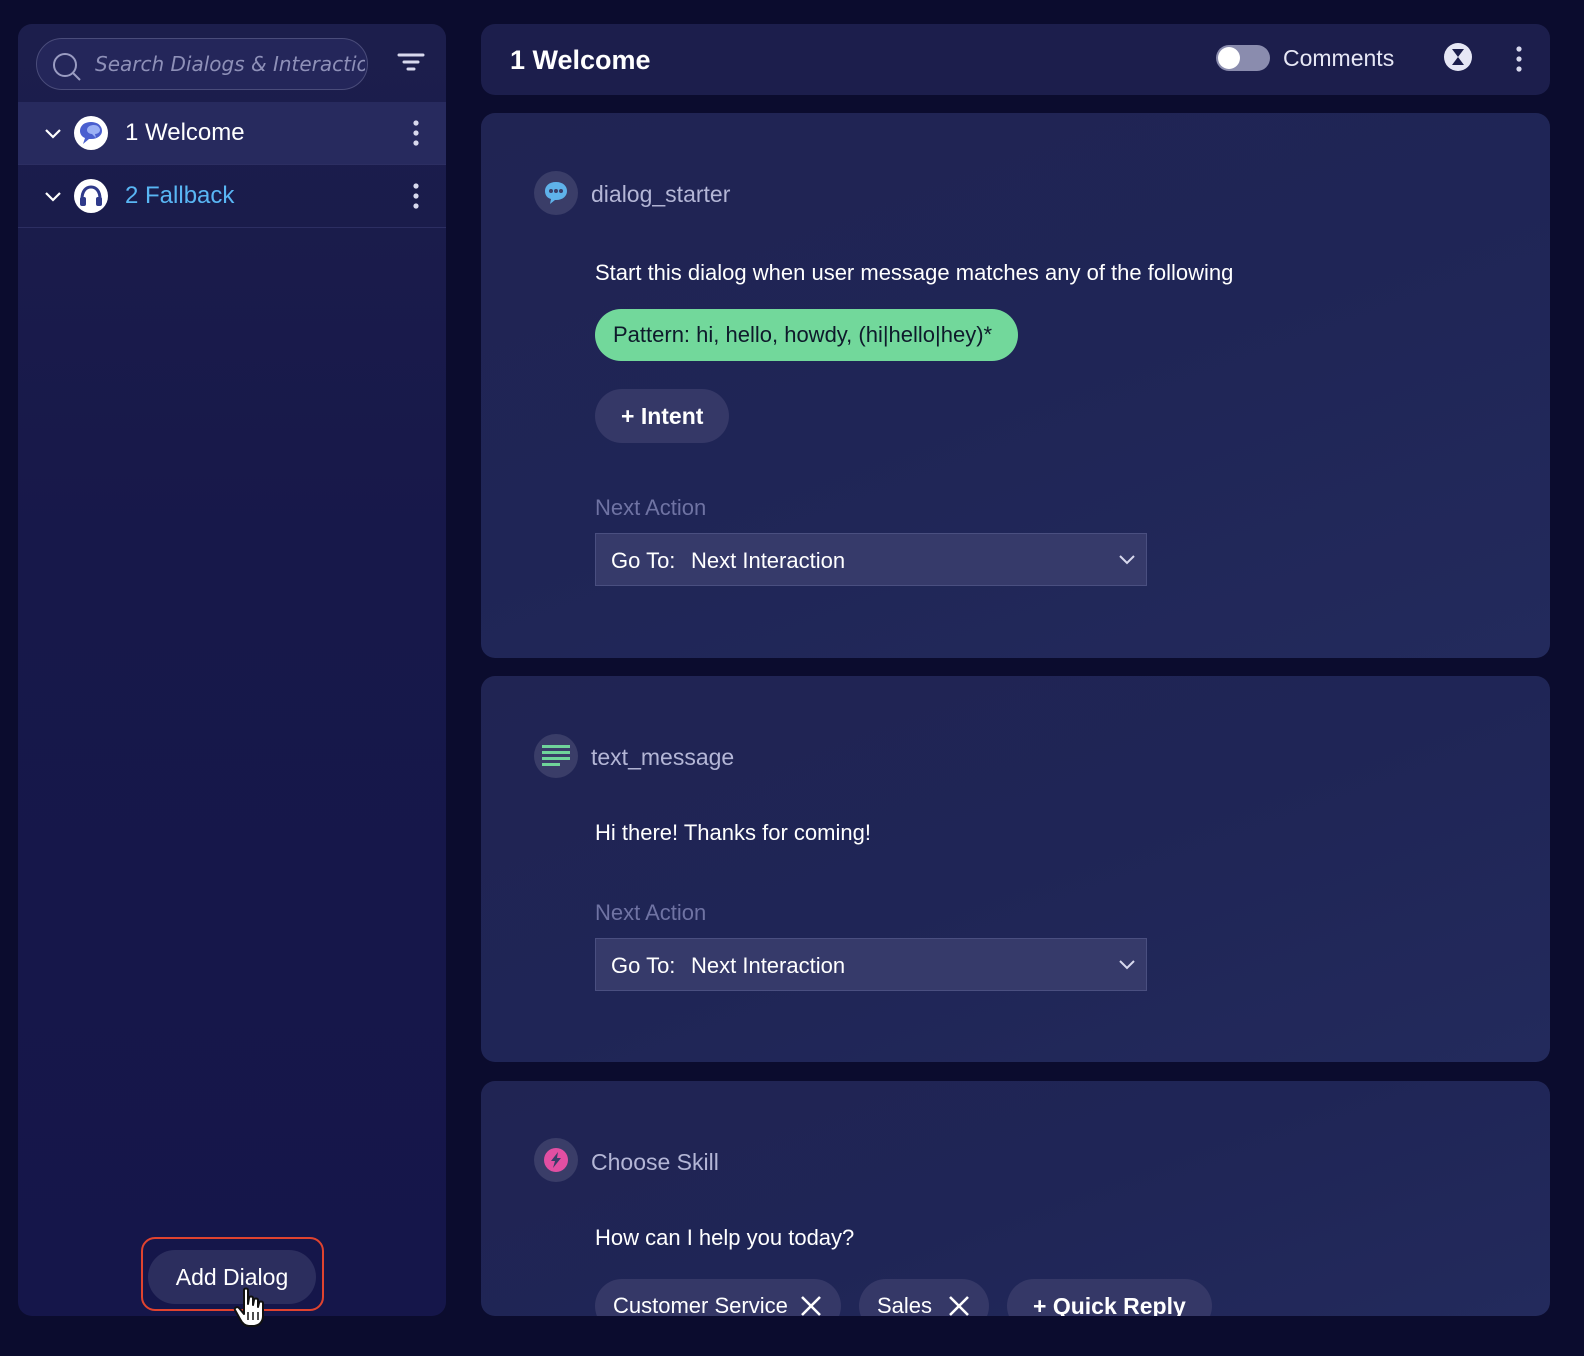 Image resolution: width=1584 pixels, height=1356 pixels. What do you see at coordinates (1109, 1297) in the screenshot?
I see `add-quick-reply-button: + Quick Reply` at bounding box center [1109, 1297].